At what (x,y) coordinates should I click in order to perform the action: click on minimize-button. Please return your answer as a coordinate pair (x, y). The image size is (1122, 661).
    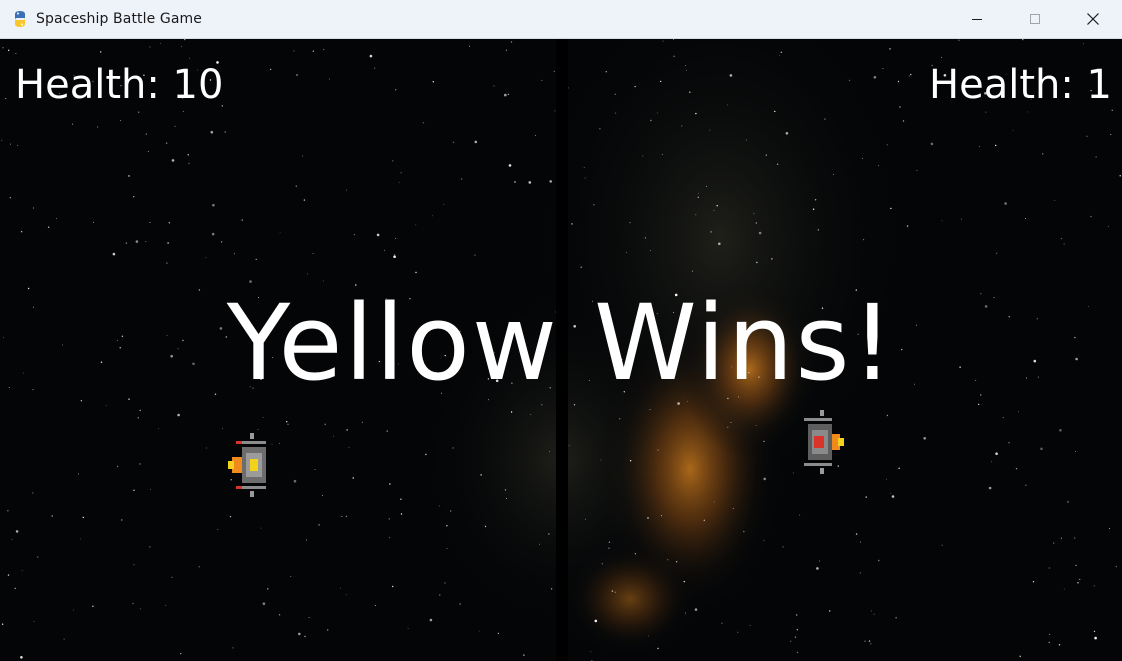
    Looking at the image, I should click on (977, 19).